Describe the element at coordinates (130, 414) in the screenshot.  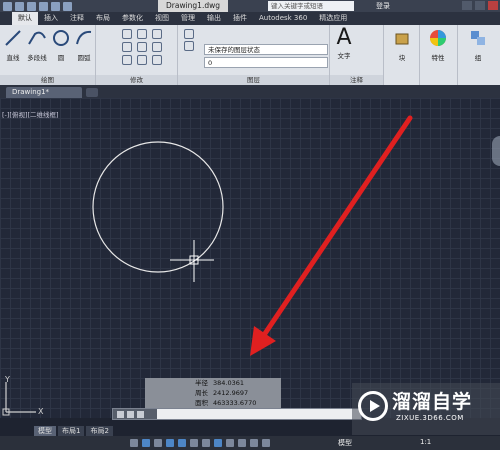
I see `wrench-icon` at that location.